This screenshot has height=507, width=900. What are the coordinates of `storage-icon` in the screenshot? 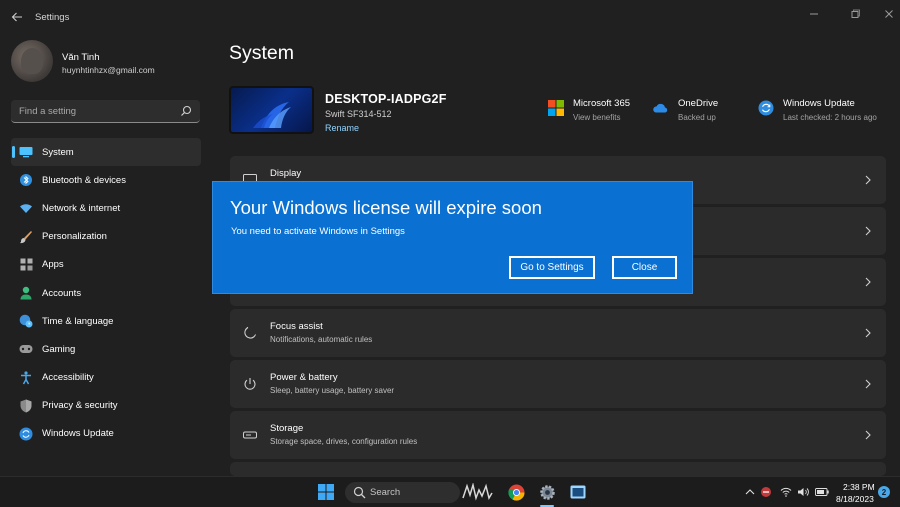 It's located at (250, 435).